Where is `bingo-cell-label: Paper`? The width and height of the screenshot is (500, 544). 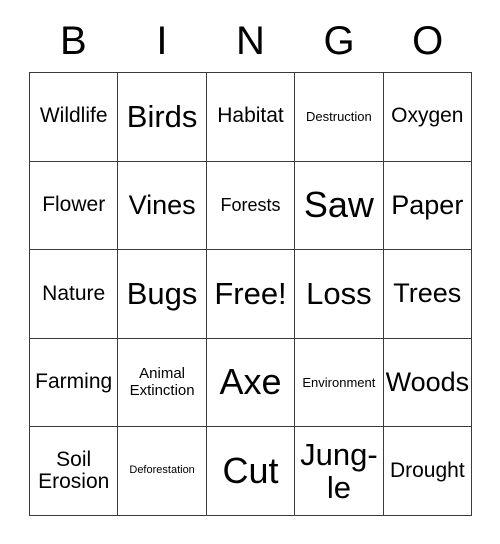
bingo-cell-label: Paper is located at coordinates (427, 204).